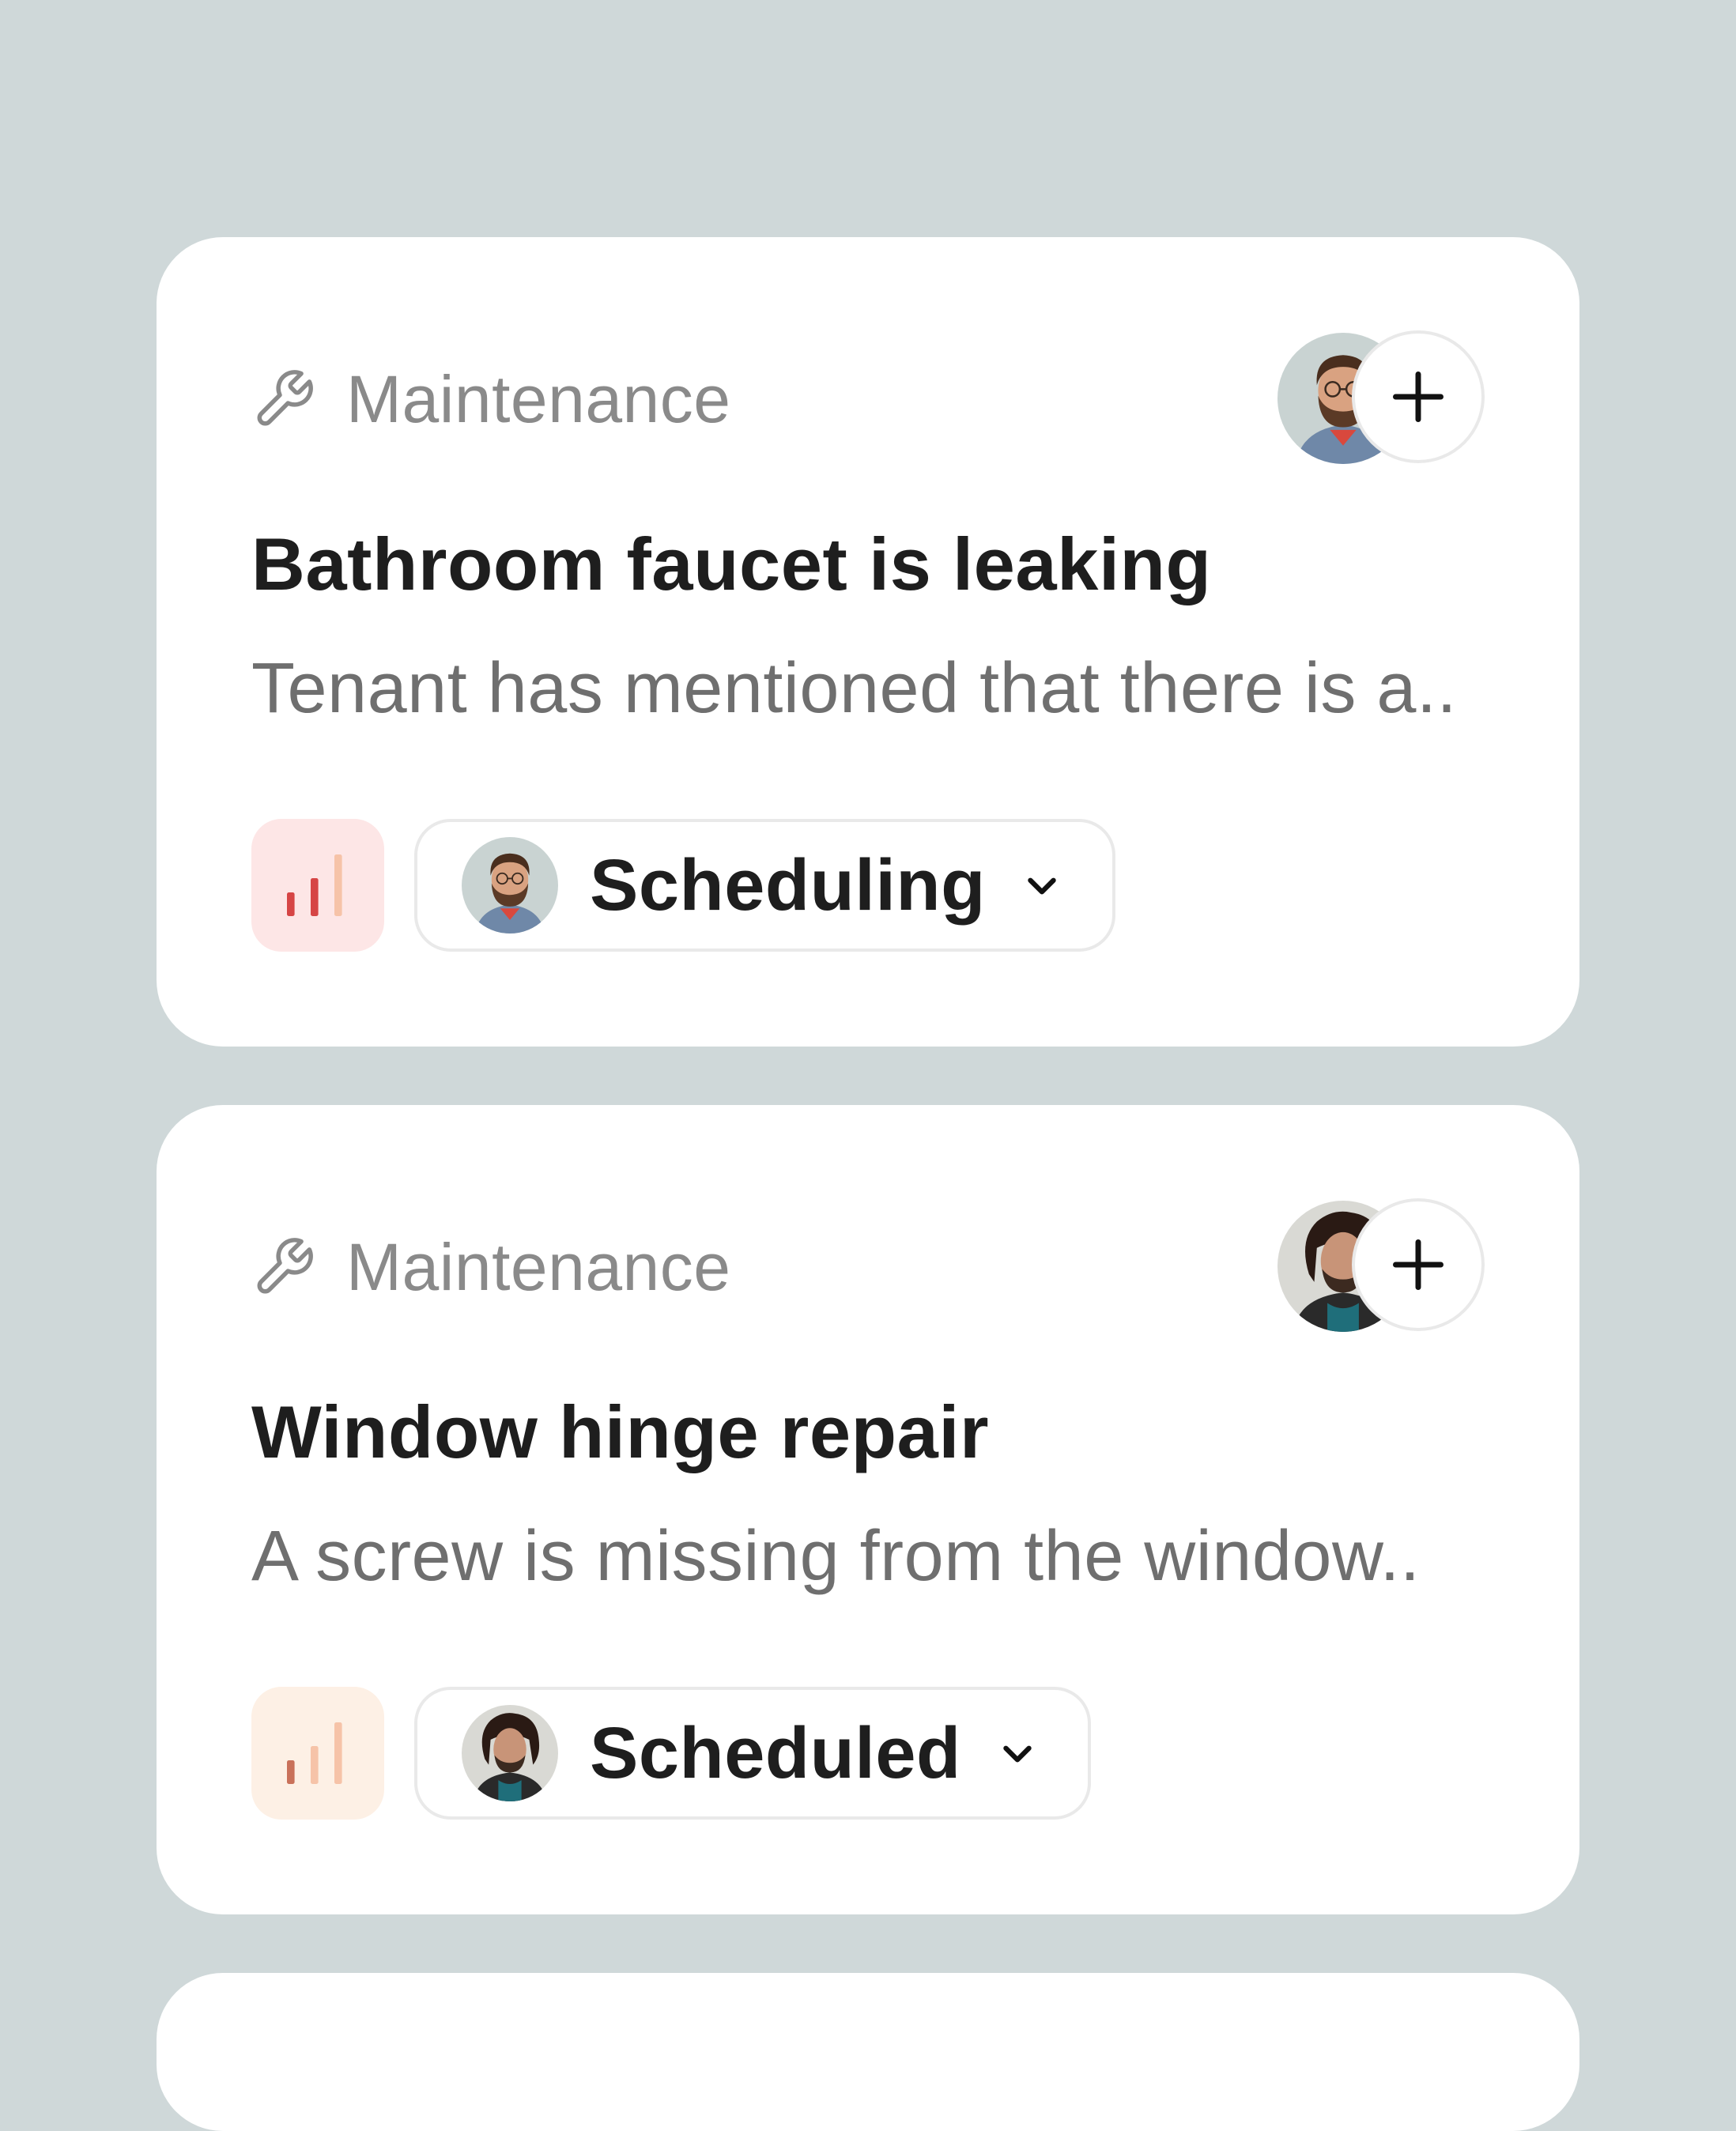 The width and height of the screenshot is (1736, 2131). I want to click on status-dropdown: Scheduled, so click(752, 1753).